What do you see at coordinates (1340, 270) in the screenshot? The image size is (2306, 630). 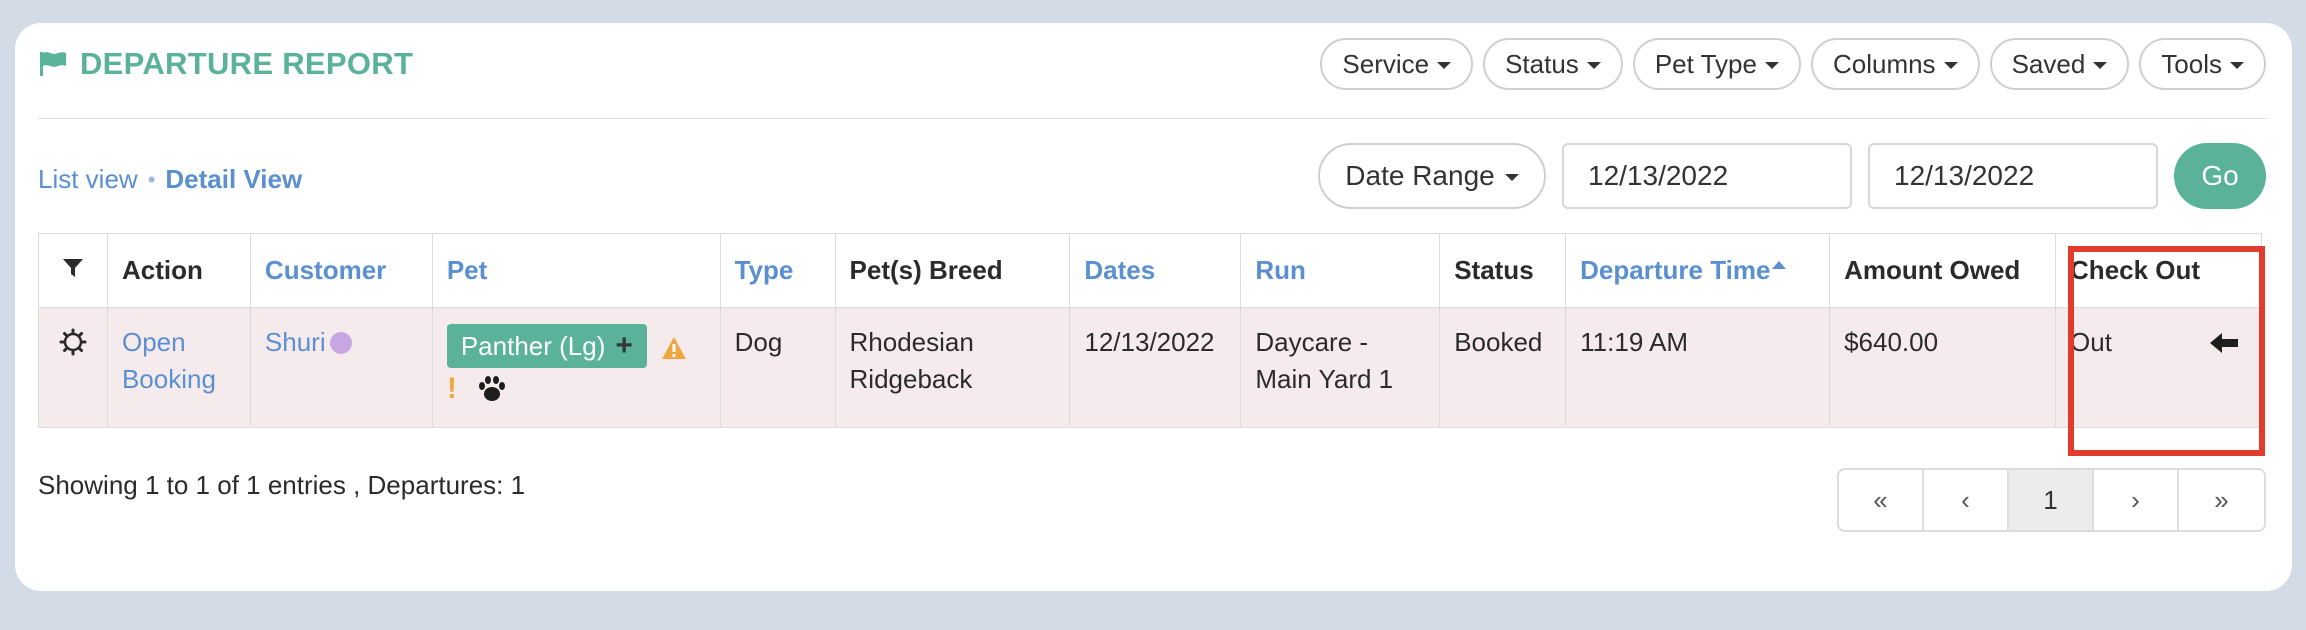 I see `column-header-run: Run` at bounding box center [1340, 270].